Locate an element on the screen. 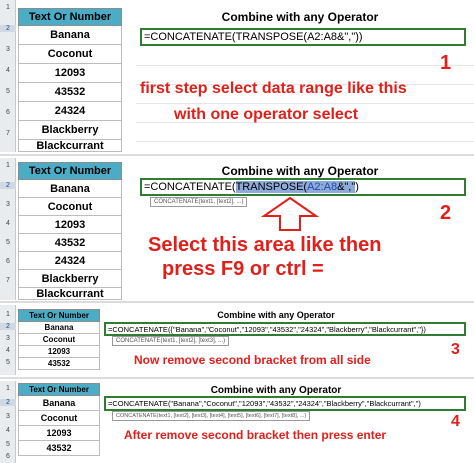 The image size is (474, 463). step-number: 3 is located at coordinates (455, 349).